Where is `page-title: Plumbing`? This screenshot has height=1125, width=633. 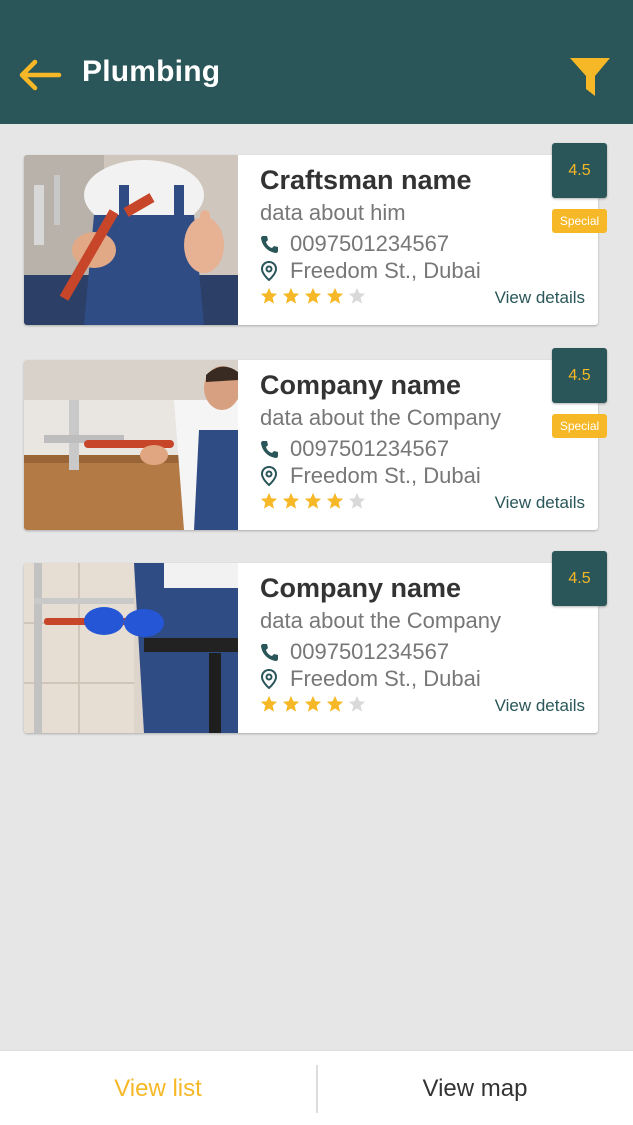 page-title: Plumbing is located at coordinates (151, 71).